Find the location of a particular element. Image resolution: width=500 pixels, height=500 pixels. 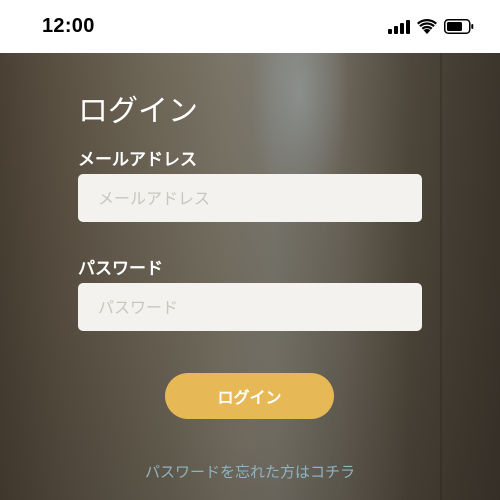

forgot-password-link: パスワードを忘れた方はコチラ is located at coordinates (250, 471).